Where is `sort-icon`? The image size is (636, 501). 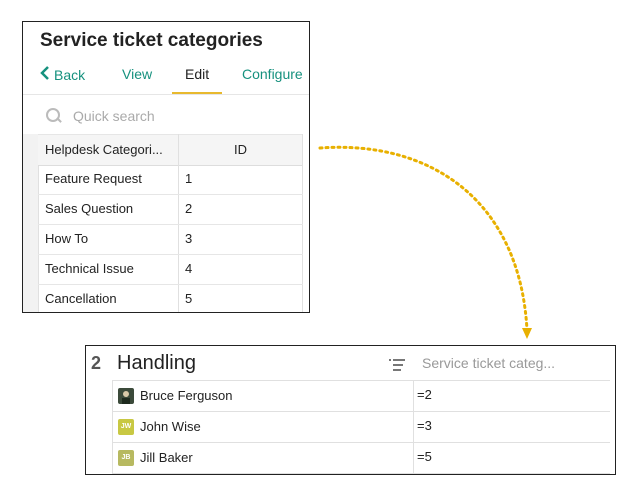
sort-icon is located at coordinates (397, 365).